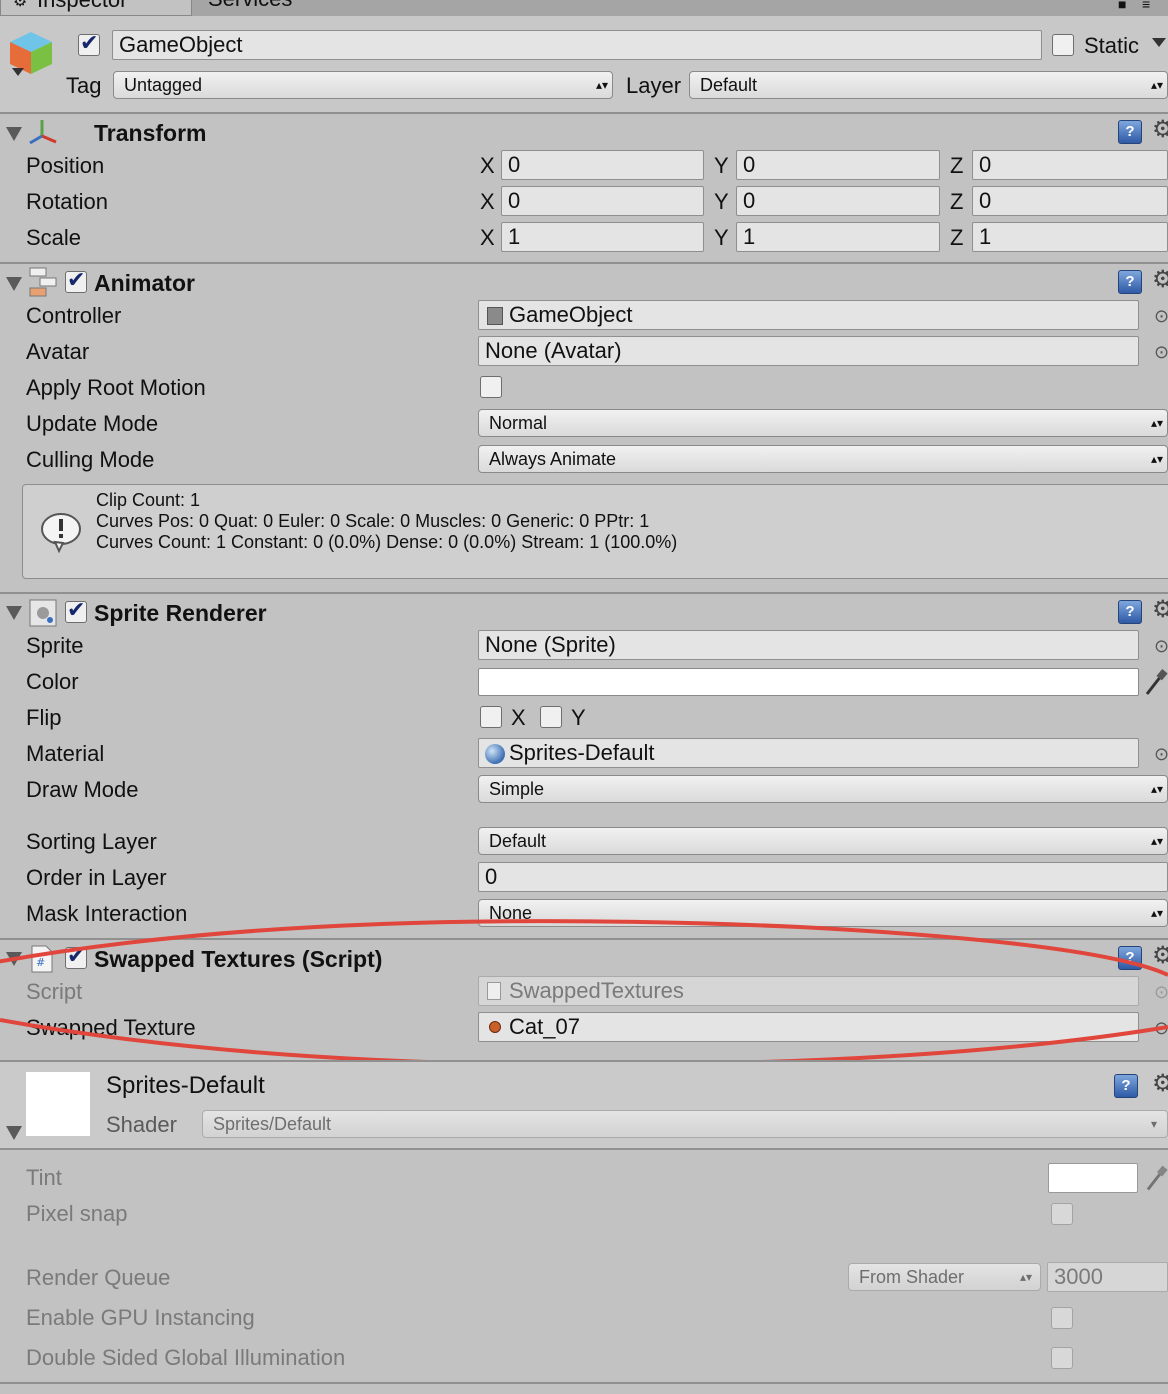 The width and height of the screenshot is (1168, 1394). Describe the element at coordinates (544, 1026) in the screenshot. I see `swapped-texture-value: Cat_07` at that location.